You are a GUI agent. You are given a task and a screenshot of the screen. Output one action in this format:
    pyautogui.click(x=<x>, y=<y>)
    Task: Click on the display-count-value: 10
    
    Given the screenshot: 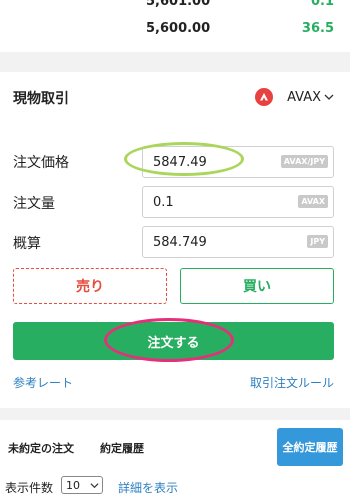 What is the action you would take?
    pyautogui.click(x=73, y=485)
    